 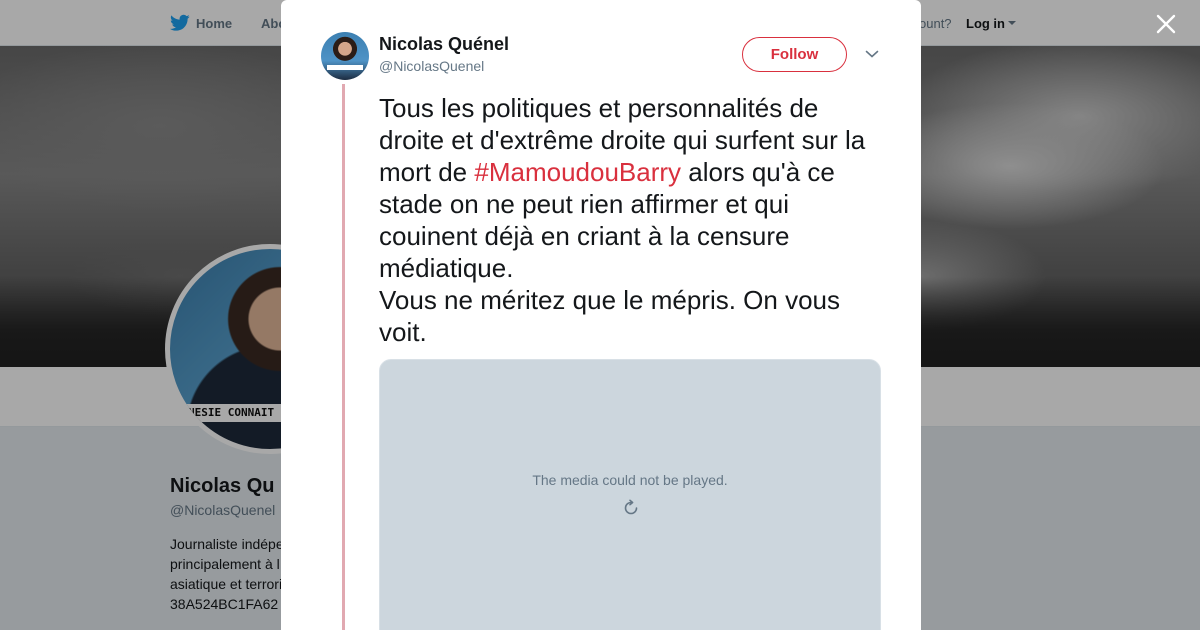 I want to click on avatar-caption-strip, so click(x=345, y=67).